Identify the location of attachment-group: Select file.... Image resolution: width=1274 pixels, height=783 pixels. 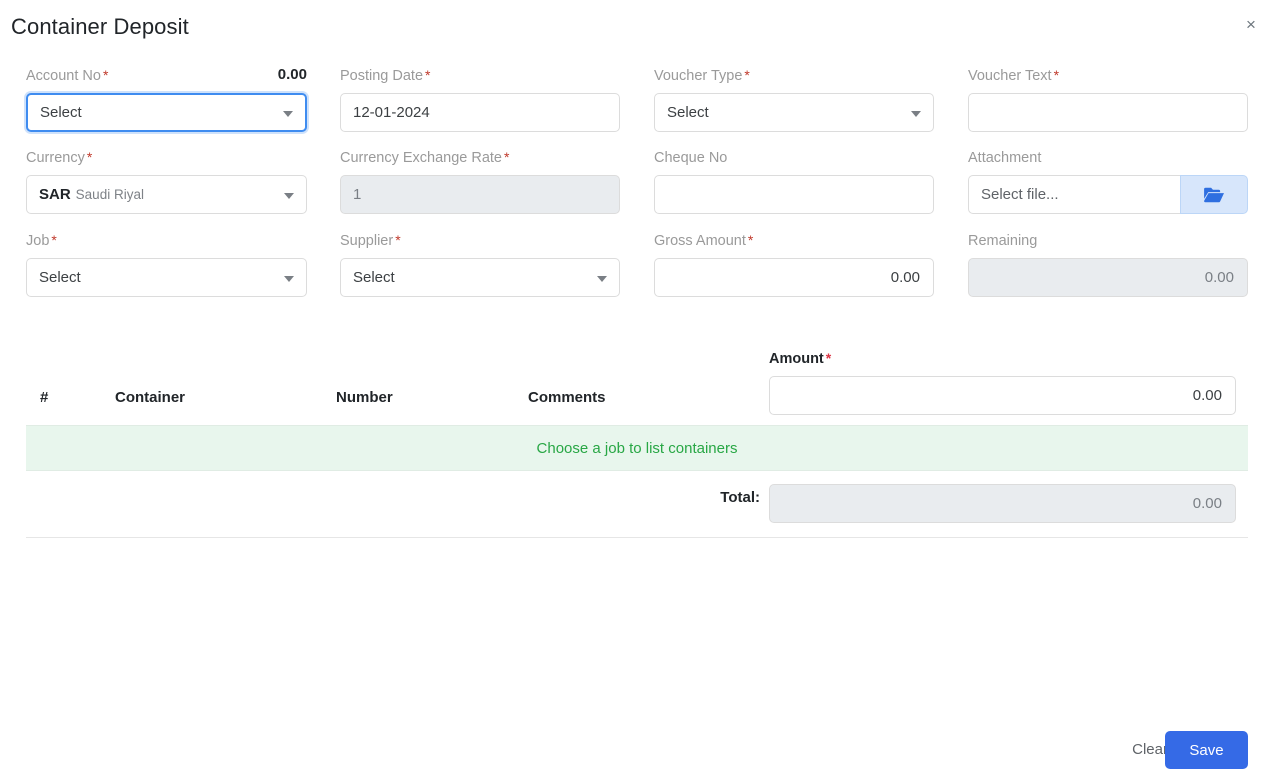
(1108, 194).